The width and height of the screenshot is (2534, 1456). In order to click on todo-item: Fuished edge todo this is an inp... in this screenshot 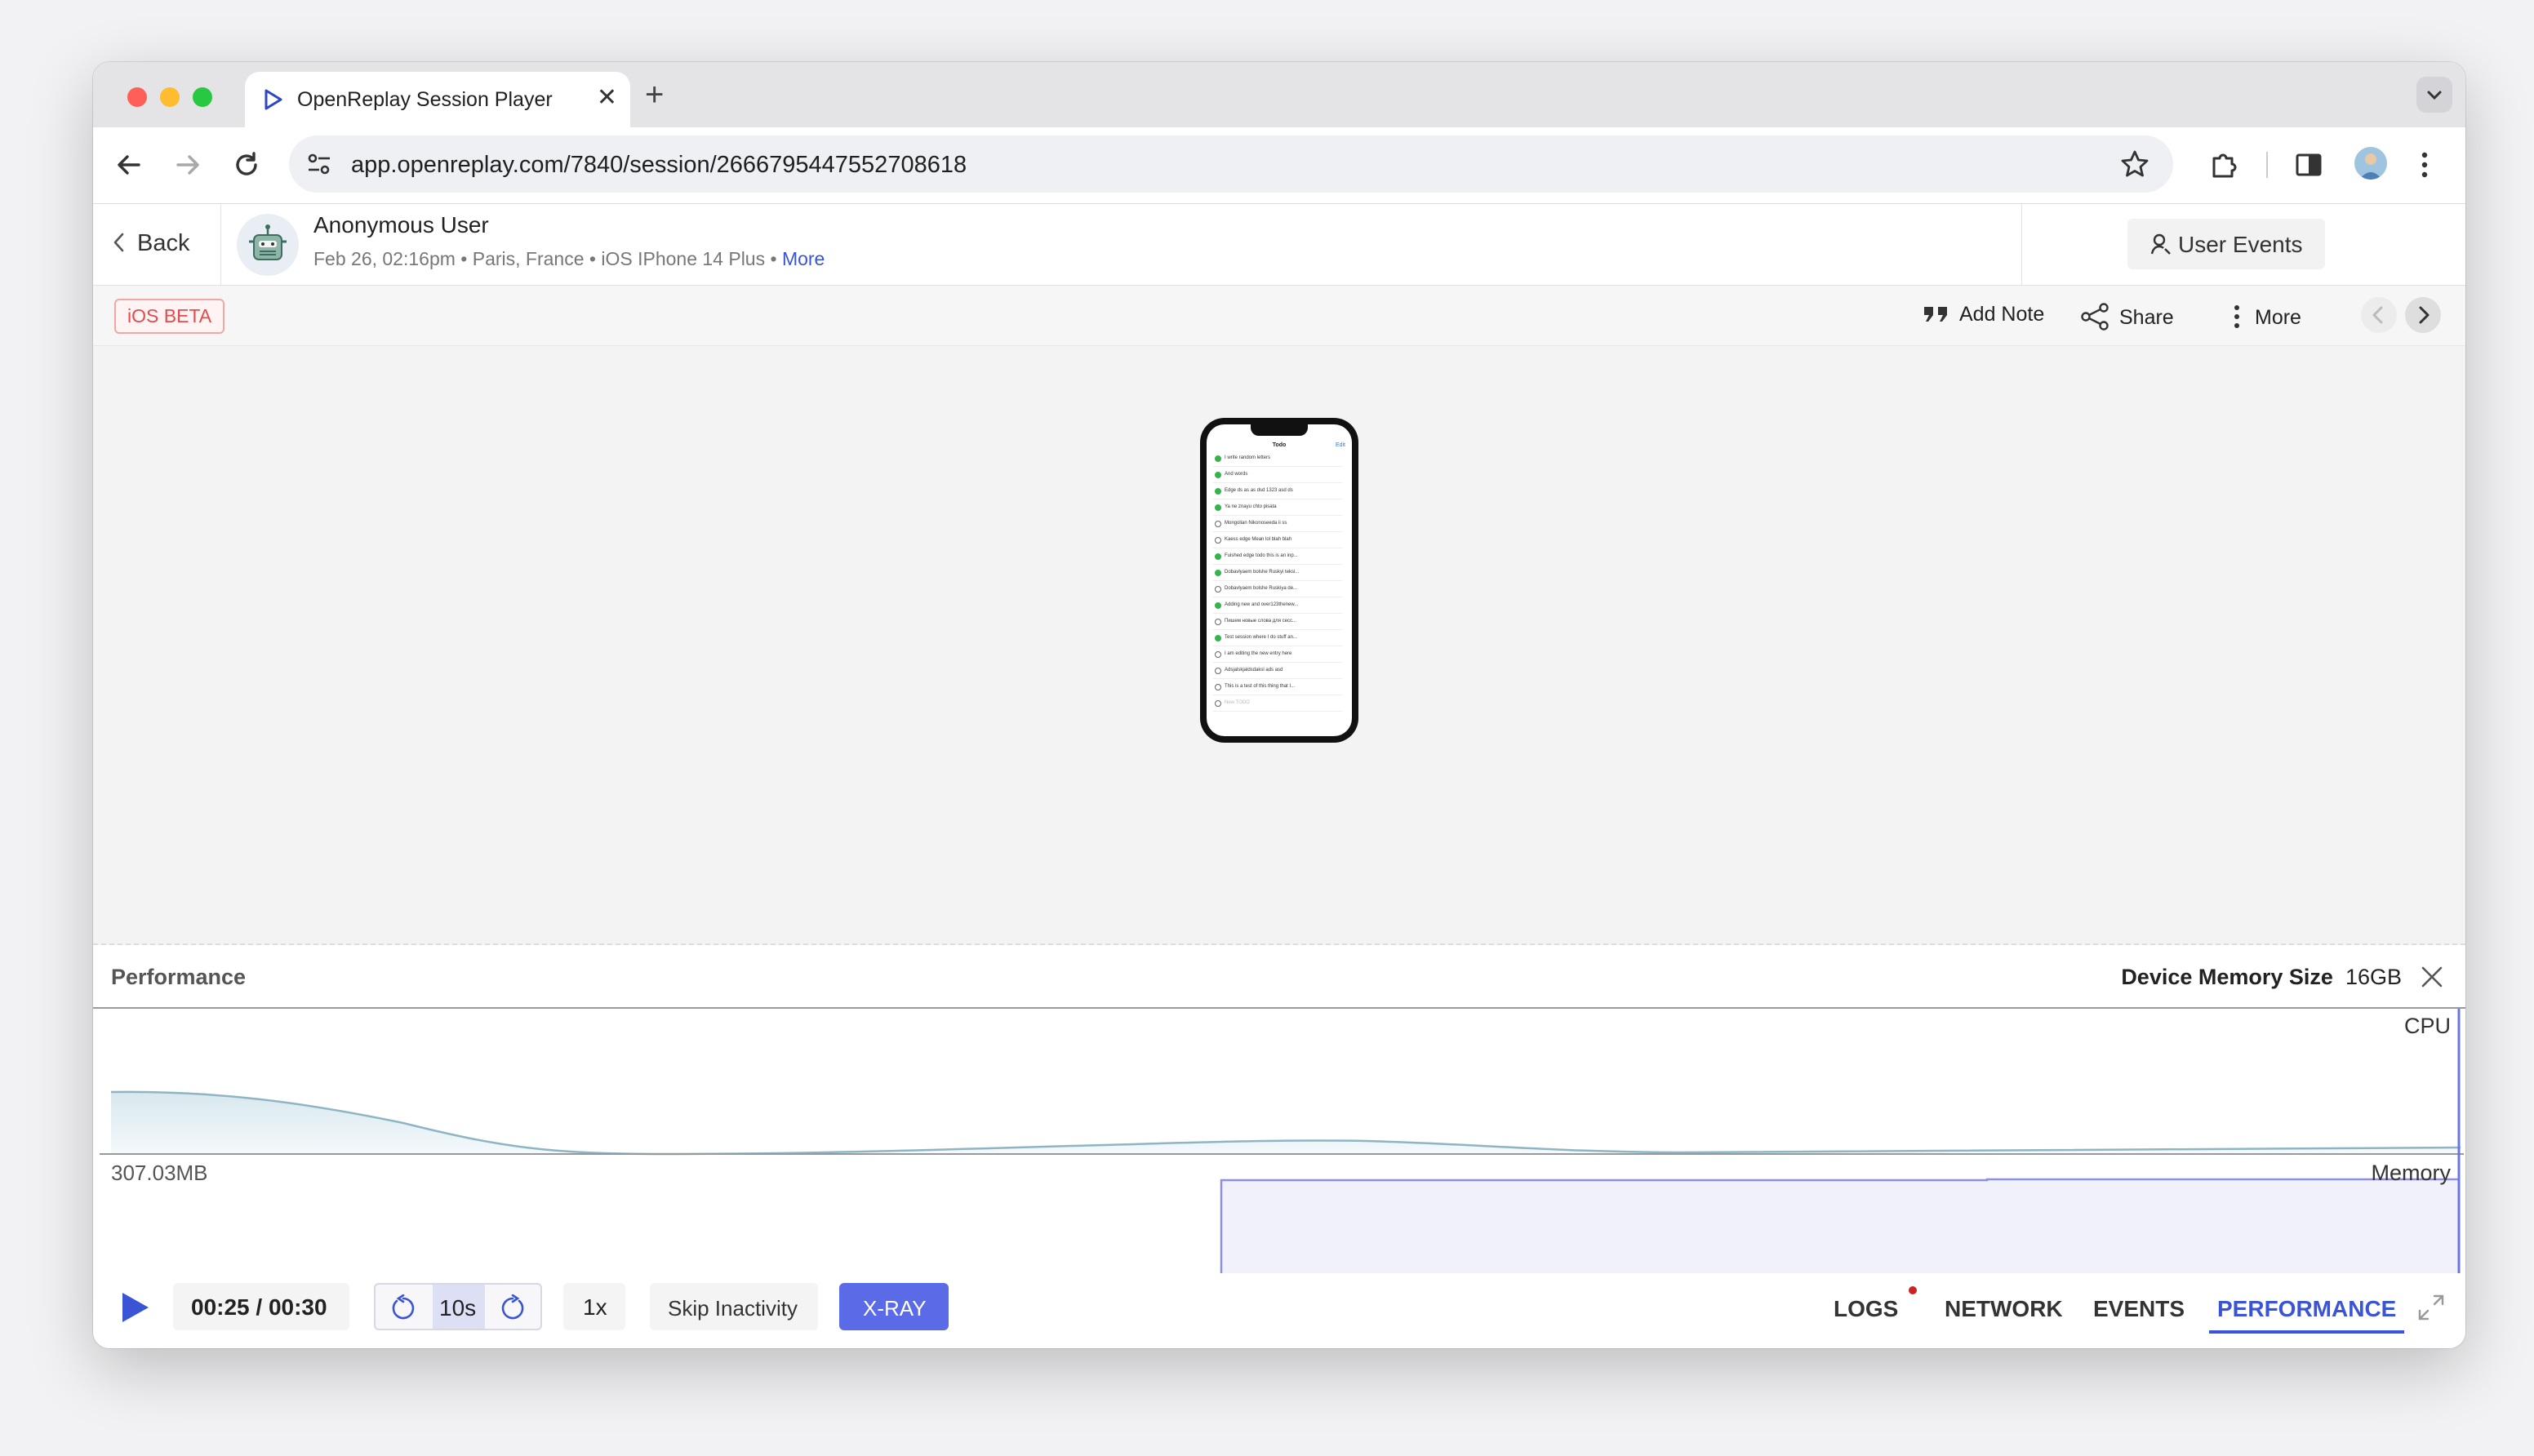, I will do `click(1277, 557)`.